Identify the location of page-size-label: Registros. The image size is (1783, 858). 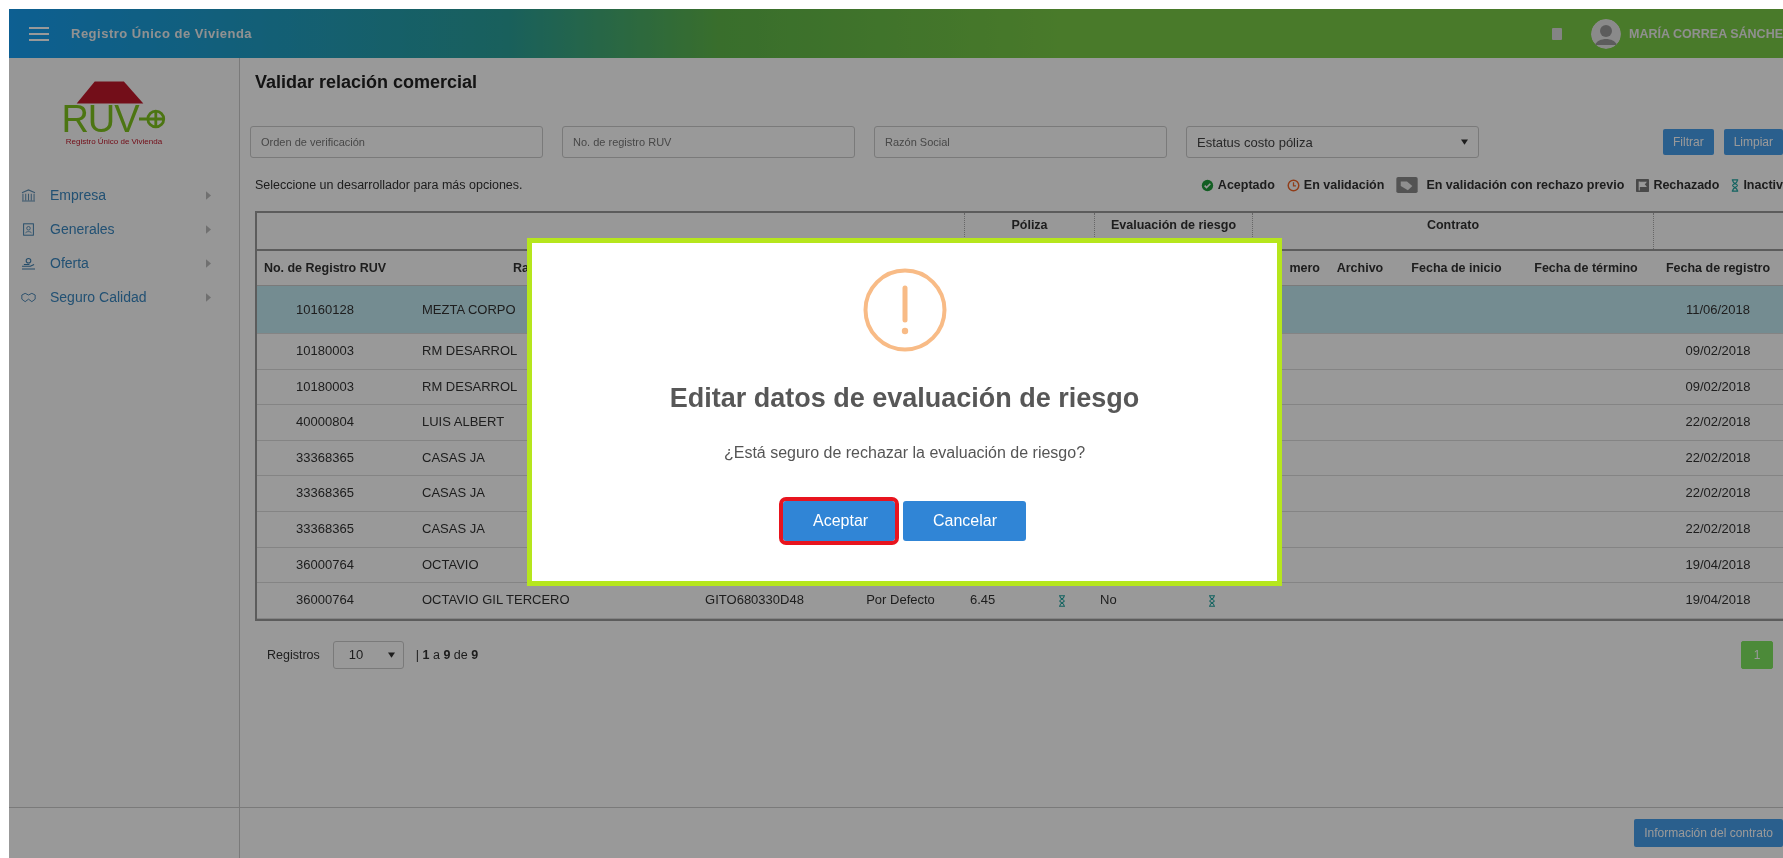
(293, 654).